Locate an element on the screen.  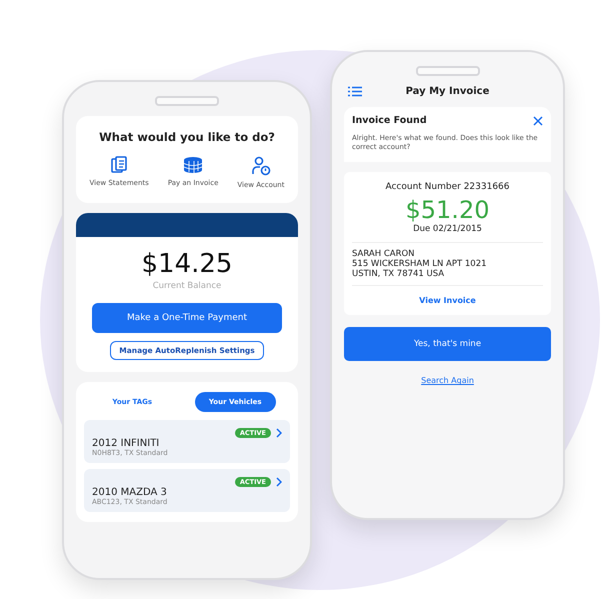
address-line: USTIN, TX 78741 USA is located at coordinates (399, 274).